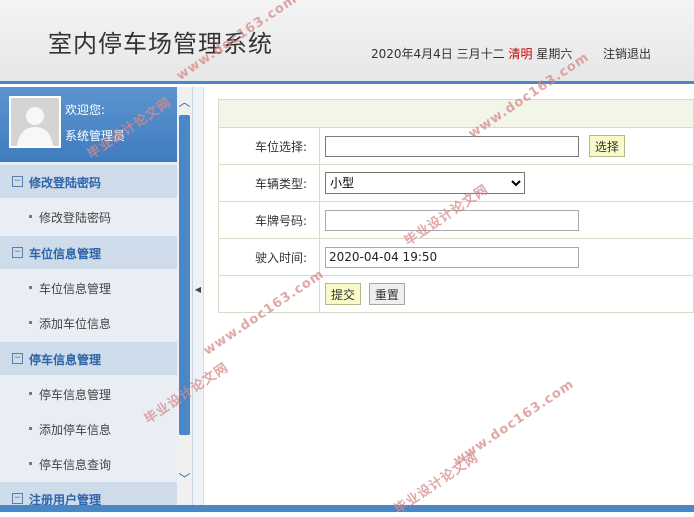 This screenshot has height=517, width=694. What do you see at coordinates (65, 499) in the screenshot?
I see `menu-group-label: 注册用户管理` at bounding box center [65, 499].